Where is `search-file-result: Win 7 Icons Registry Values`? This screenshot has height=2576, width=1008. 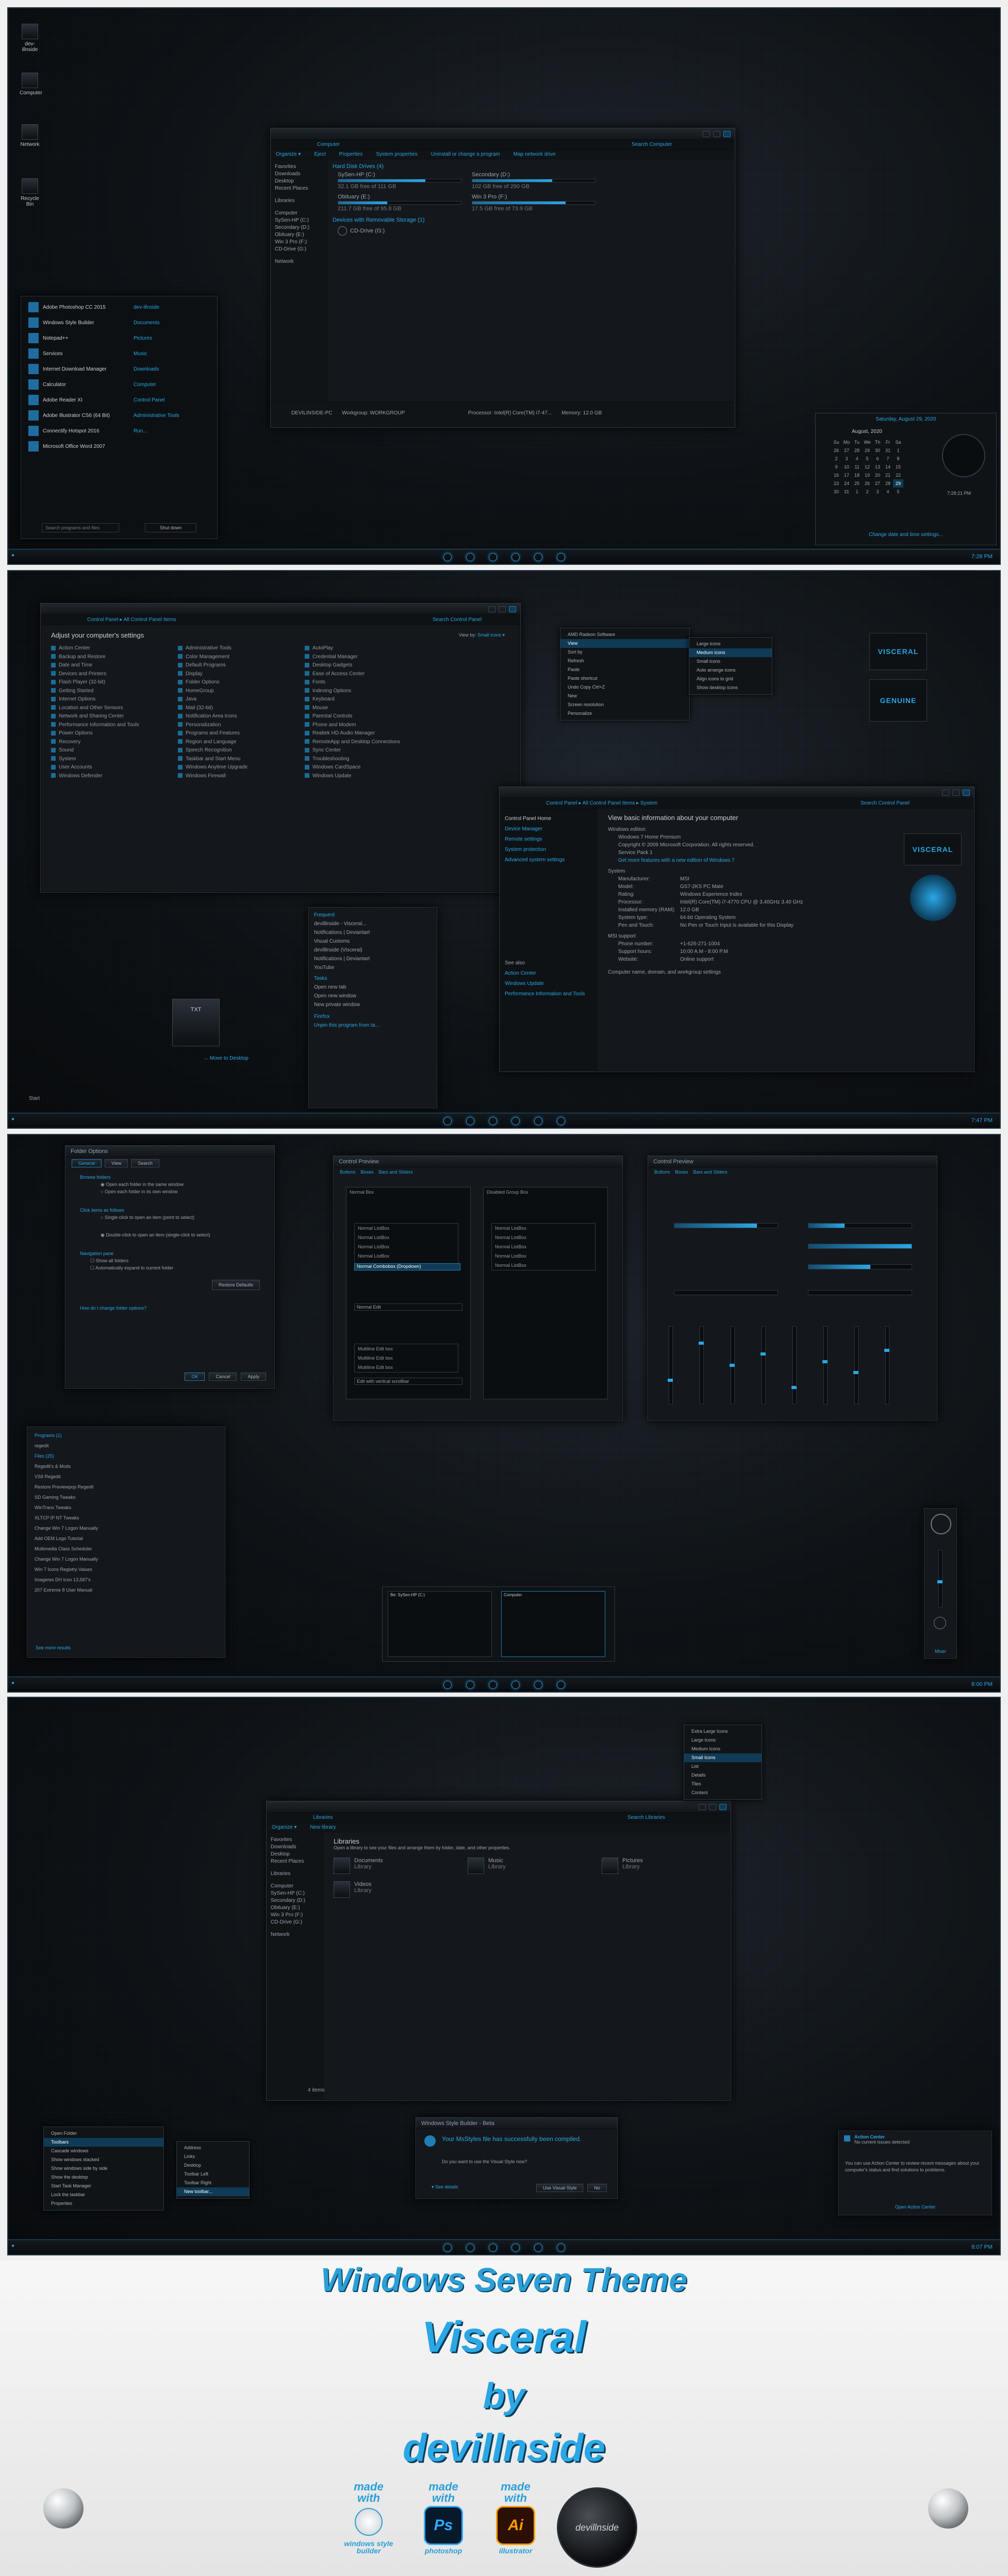
search-file-result: Win 7 Icons Registry Values is located at coordinates (126, 1569).